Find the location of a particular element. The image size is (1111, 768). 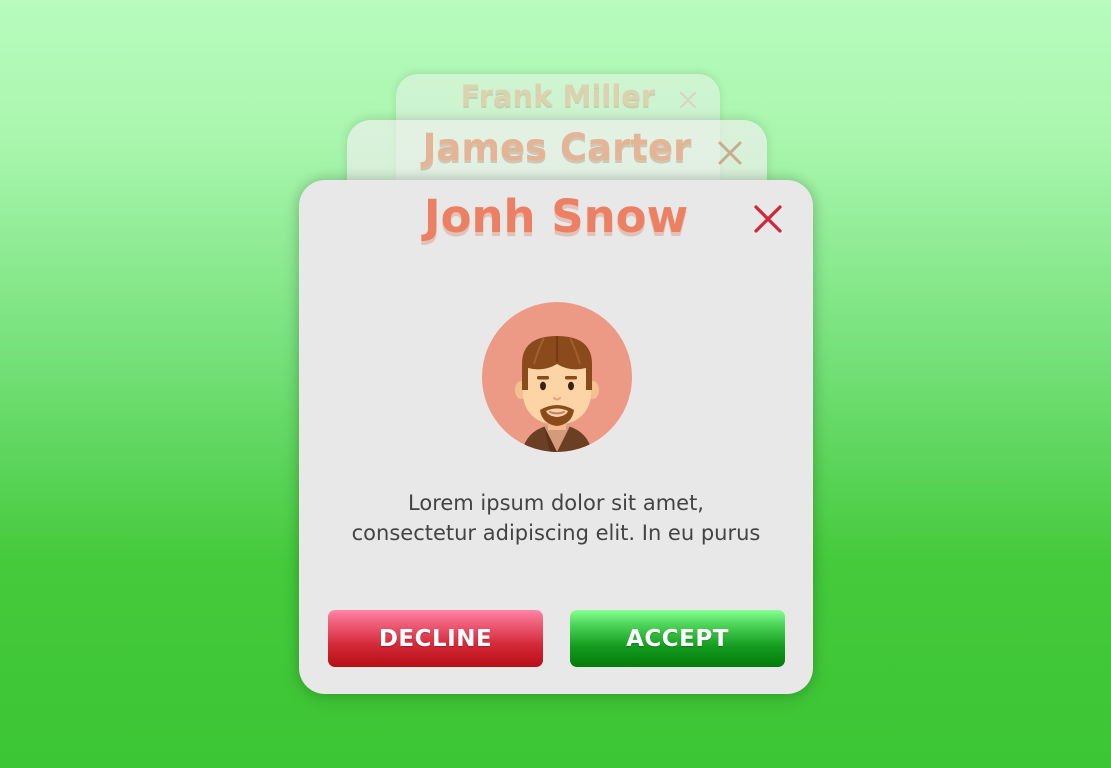

message-line: Lorem ipsum dolor sit amet, is located at coordinates (556, 503).